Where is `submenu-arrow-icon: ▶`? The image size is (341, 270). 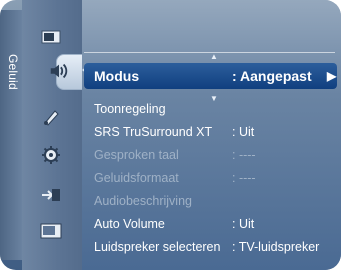 submenu-arrow-icon: ▶ is located at coordinates (332, 76).